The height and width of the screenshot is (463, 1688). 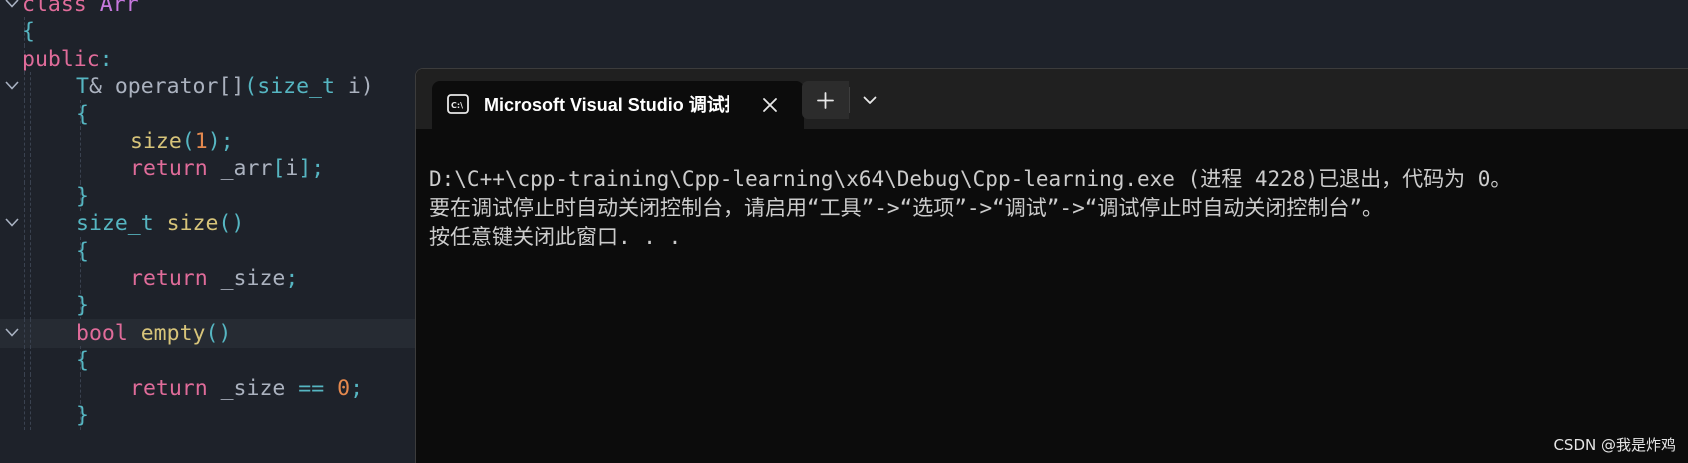 I want to click on code-text: size(1);, so click(x=182, y=141).